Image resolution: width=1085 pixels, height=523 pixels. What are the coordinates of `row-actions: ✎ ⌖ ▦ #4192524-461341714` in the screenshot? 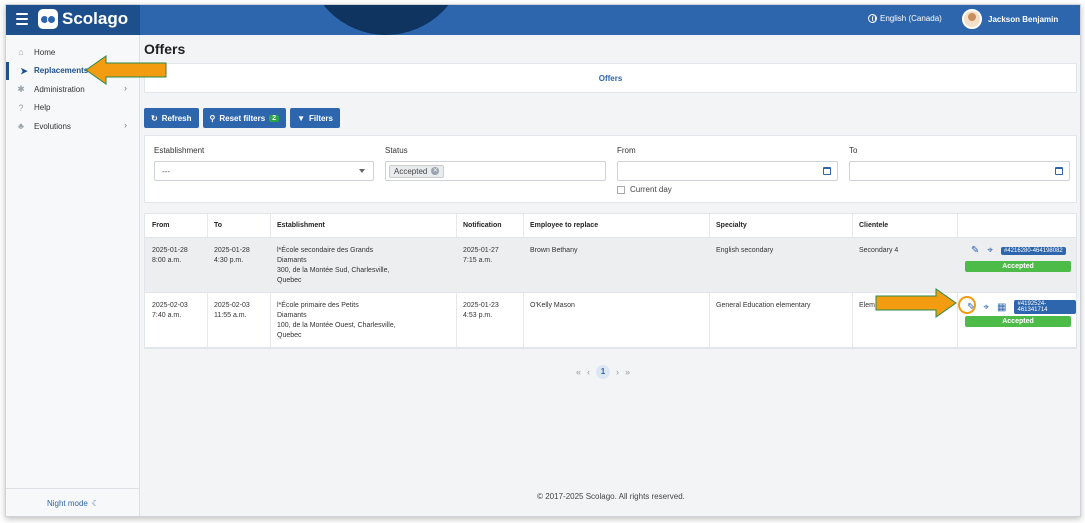 It's located at (1021, 307).